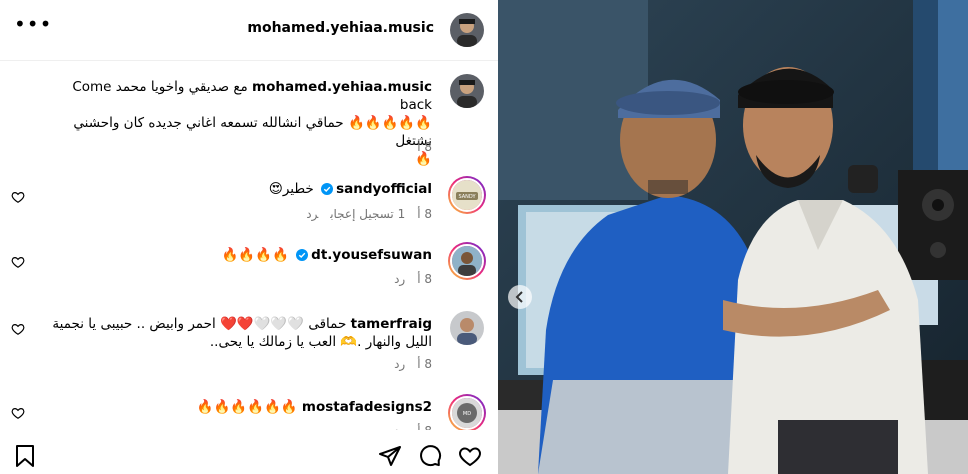 Image resolution: width=968 pixels, height=474 pixels. I want to click on post-header: mohamed.yehiaa.music •••, so click(249, 30).